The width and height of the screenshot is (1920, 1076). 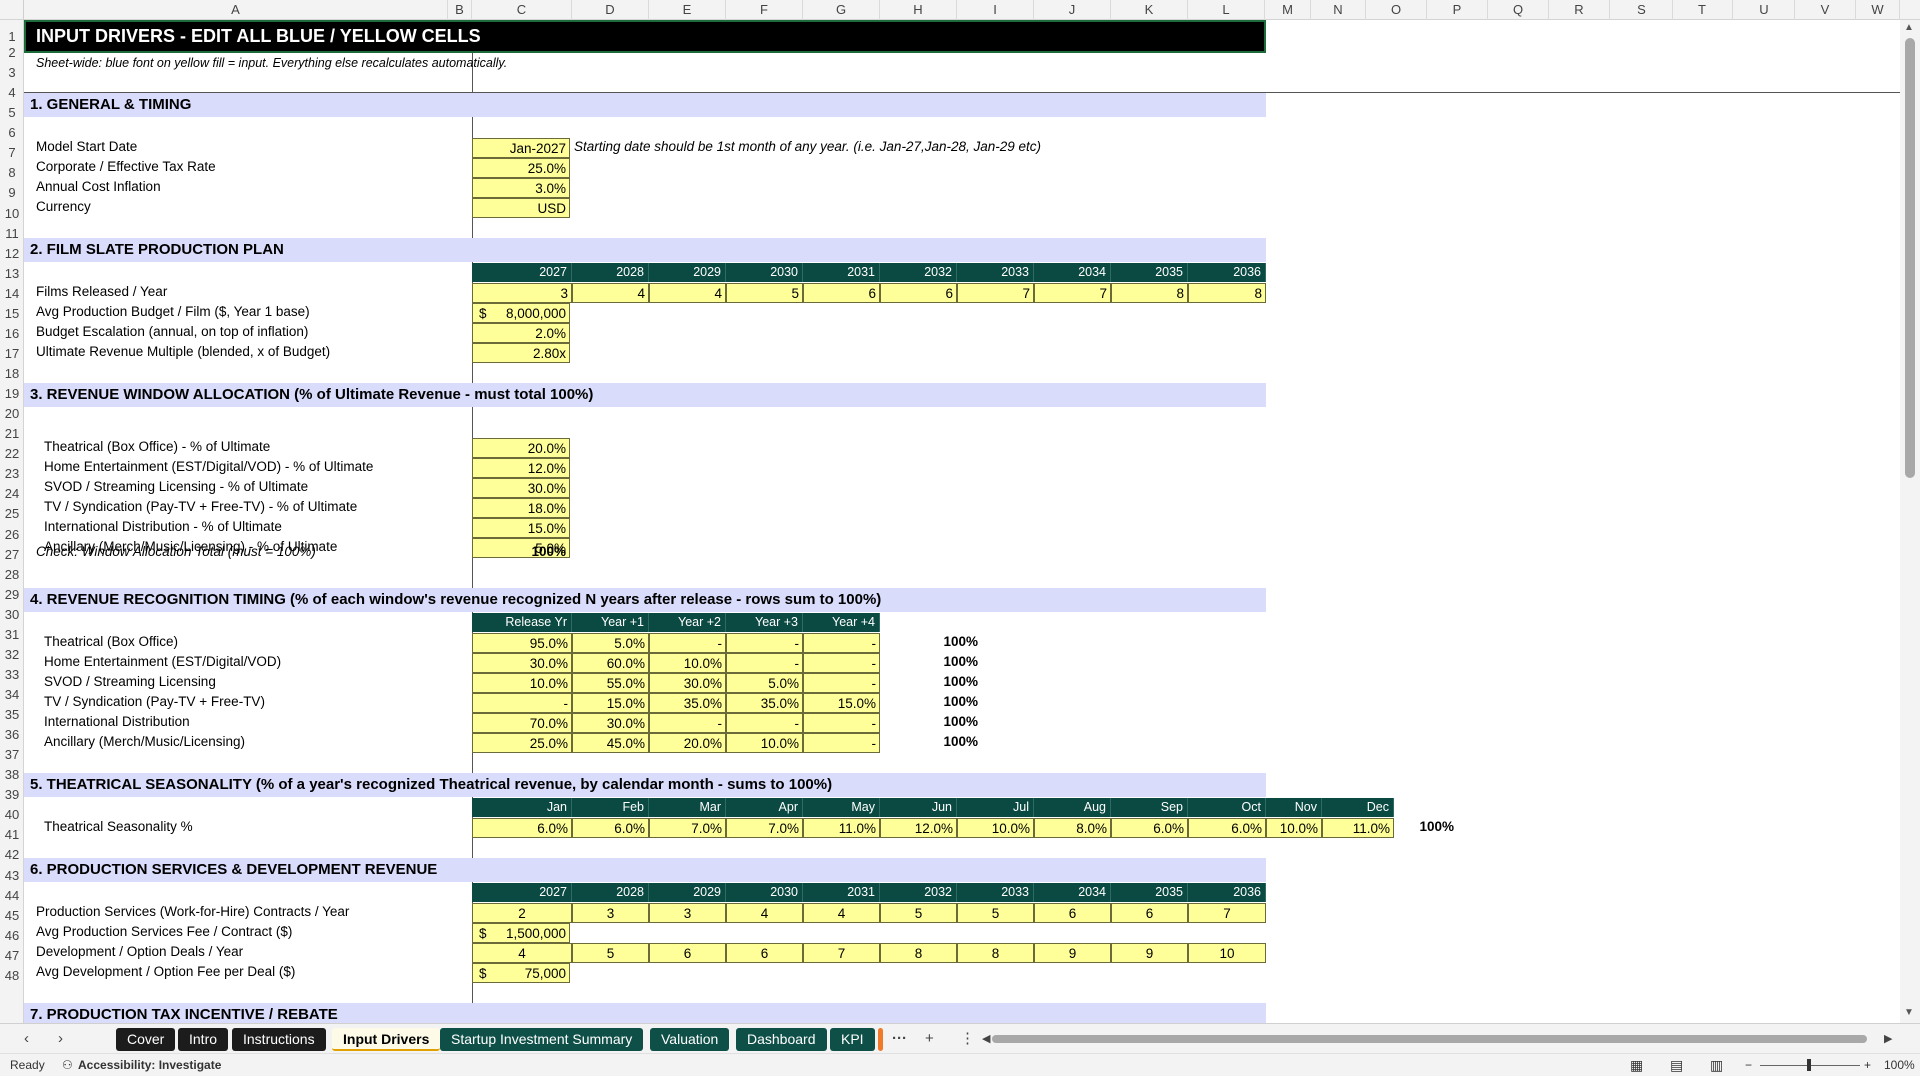 What do you see at coordinates (11, 595) in the screenshot?
I see `row-header-29: 29` at bounding box center [11, 595].